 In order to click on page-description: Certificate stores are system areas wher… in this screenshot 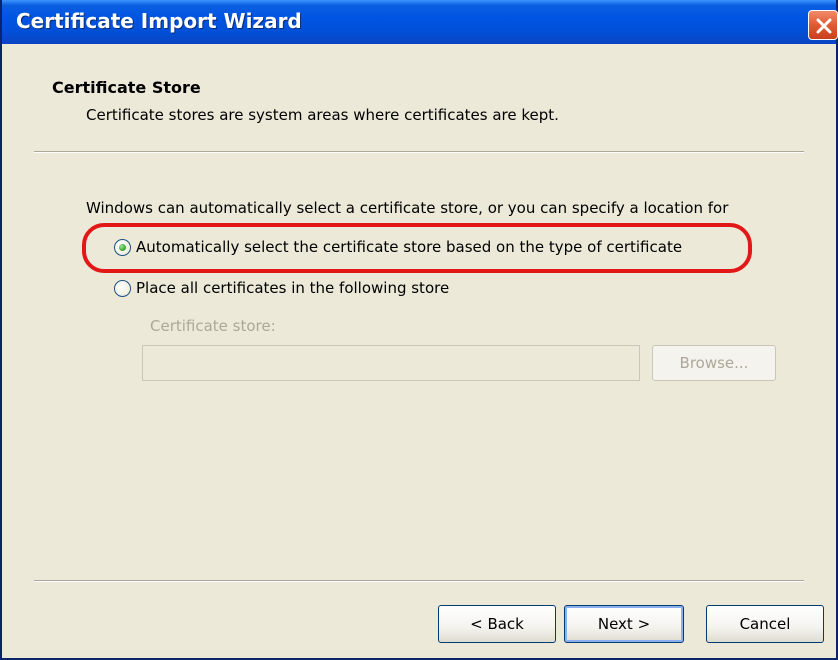, I will do `click(322, 115)`.